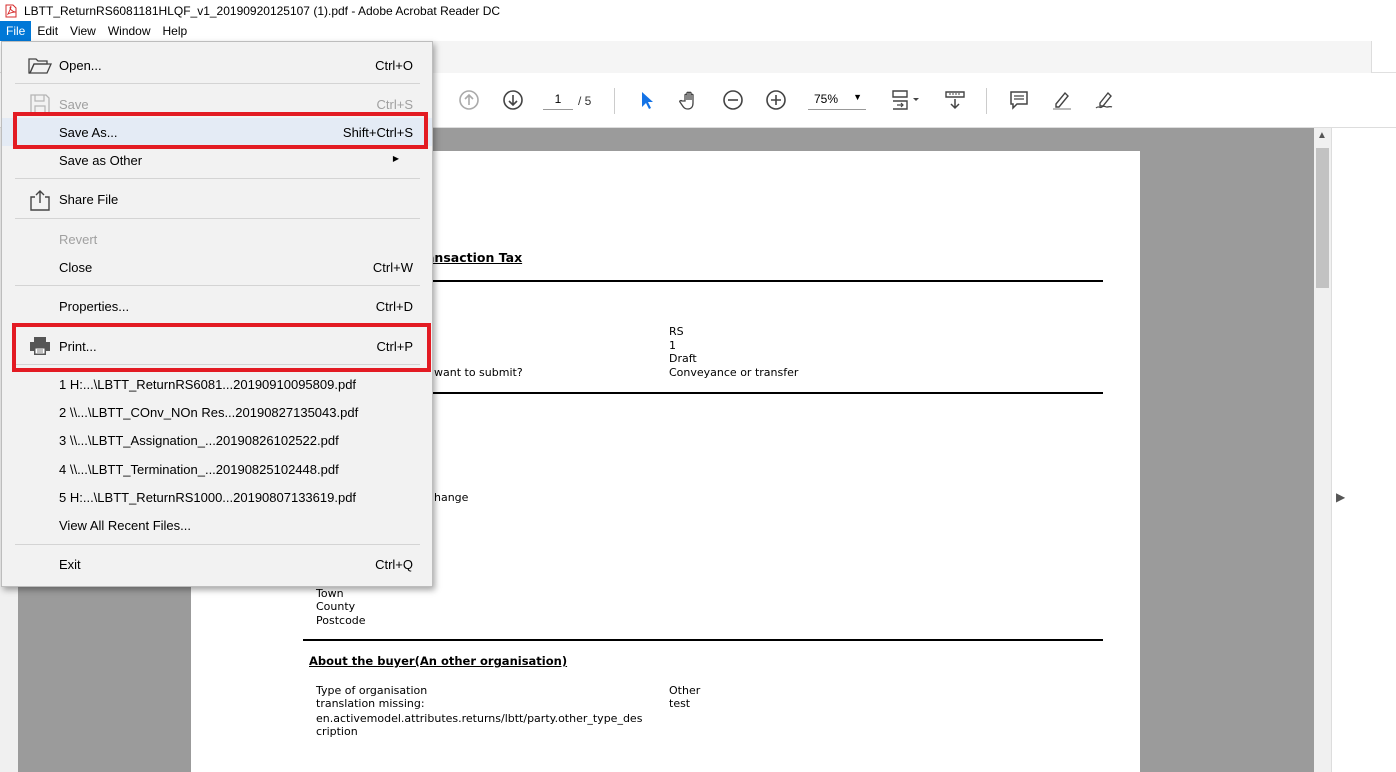 The width and height of the screenshot is (1396, 772). What do you see at coordinates (217, 564) in the screenshot?
I see `menu-item-exit: Exit Ctrl+Q` at bounding box center [217, 564].